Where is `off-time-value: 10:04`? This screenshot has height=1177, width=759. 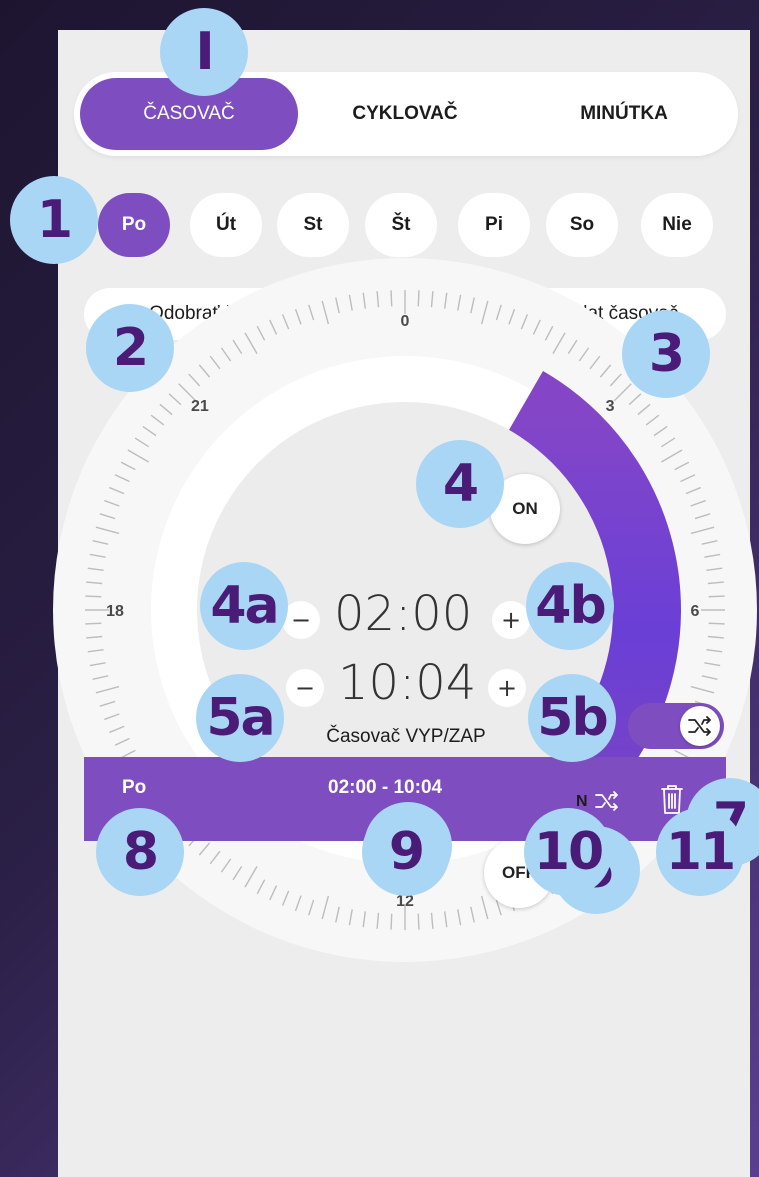
off-time-value: 10:04 is located at coordinates (407, 683).